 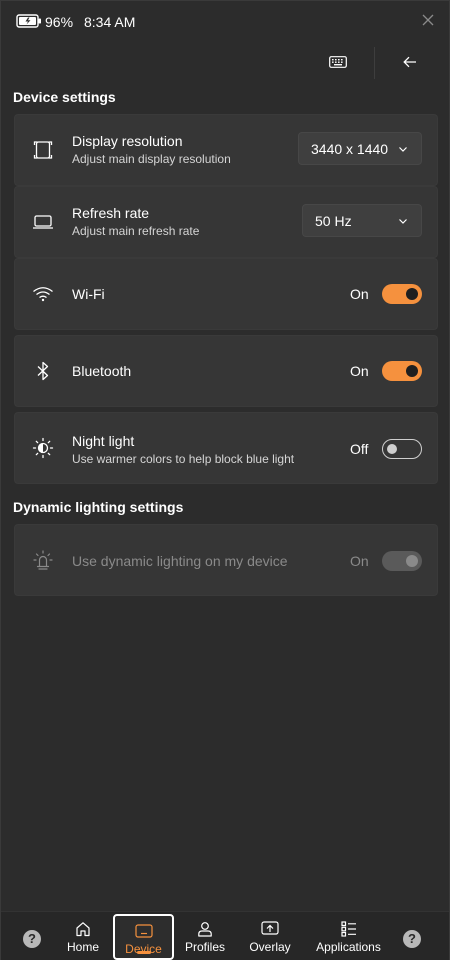 I want to click on bluetooth-card: Bluetooth On, so click(x=226, y=371).